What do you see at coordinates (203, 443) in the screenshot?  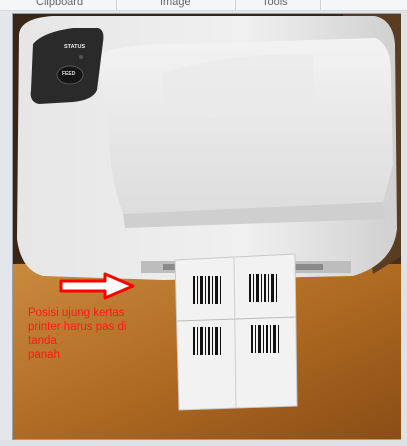 I see `horizontal-scrollbar` at bounding box center [203, 443].